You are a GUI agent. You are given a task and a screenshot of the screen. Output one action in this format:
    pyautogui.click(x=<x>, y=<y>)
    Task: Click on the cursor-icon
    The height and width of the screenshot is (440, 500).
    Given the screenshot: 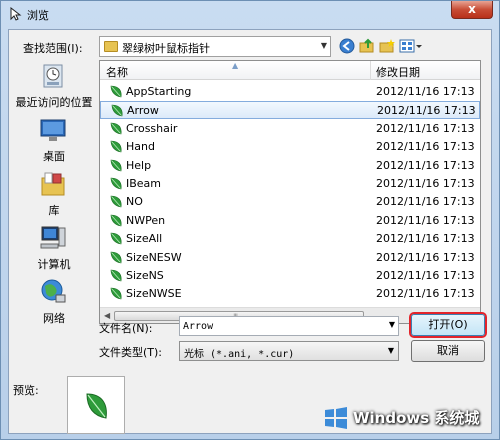 What is the action you would take?
    pyautogui.click(x=16, y=14)
    